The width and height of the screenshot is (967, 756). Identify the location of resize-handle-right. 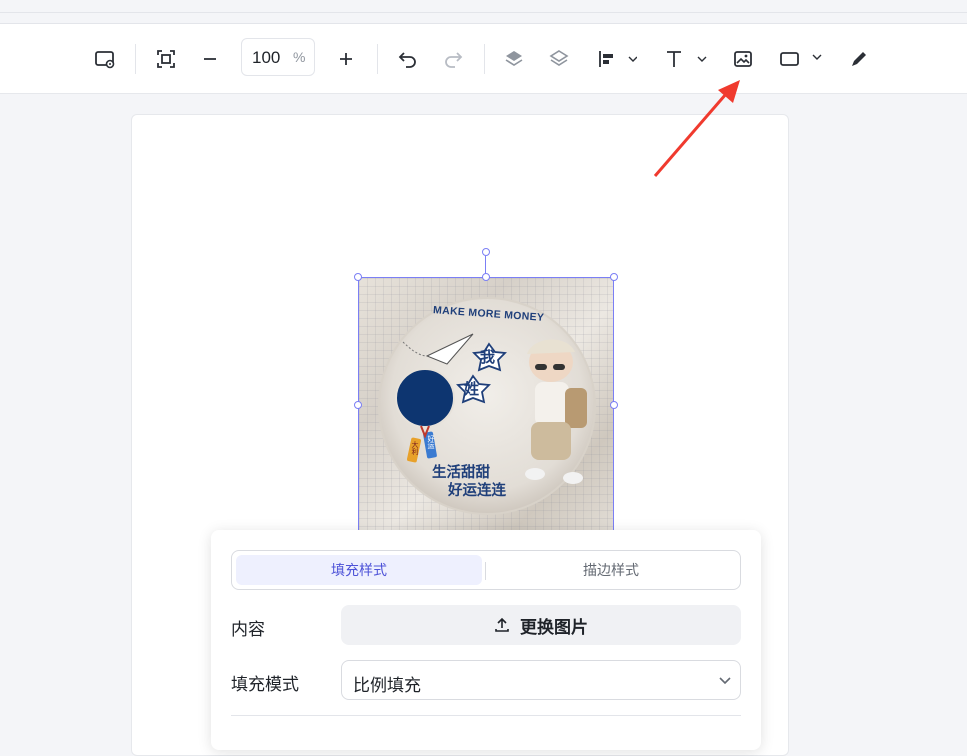
(614, 405).